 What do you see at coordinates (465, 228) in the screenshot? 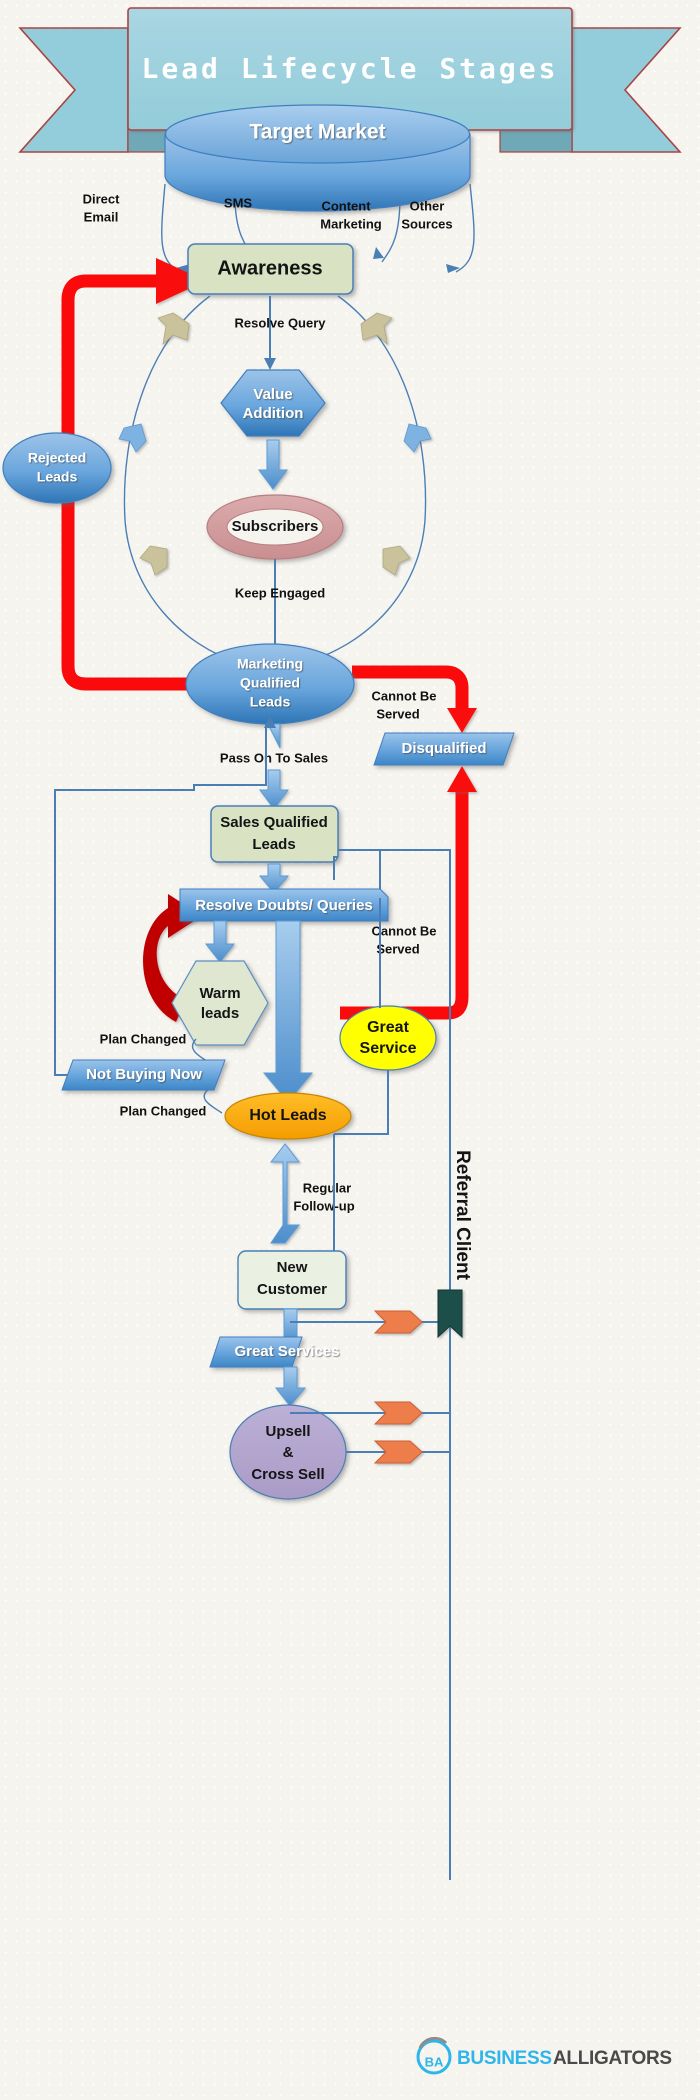
I see `edge-other-sources` at bounding box center [465, 228].